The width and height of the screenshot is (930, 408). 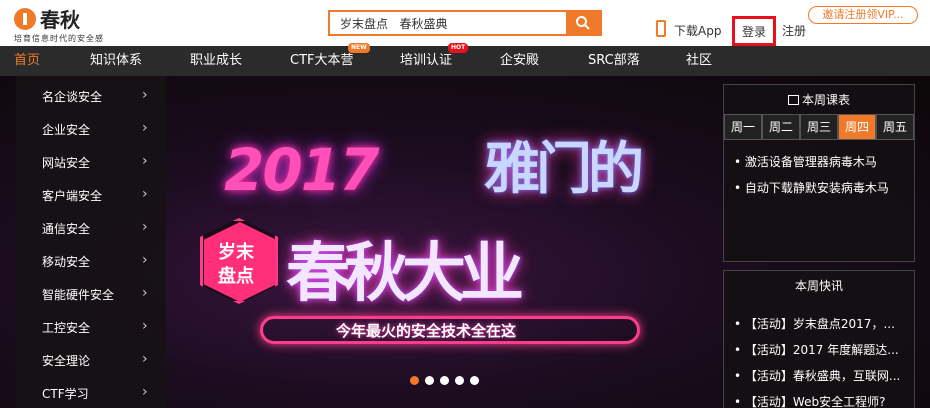 What do you see at coordinates (78, 295) in the screenshot?
I see `category-label: 智能硬件安全` at bounding box center [78, 295].